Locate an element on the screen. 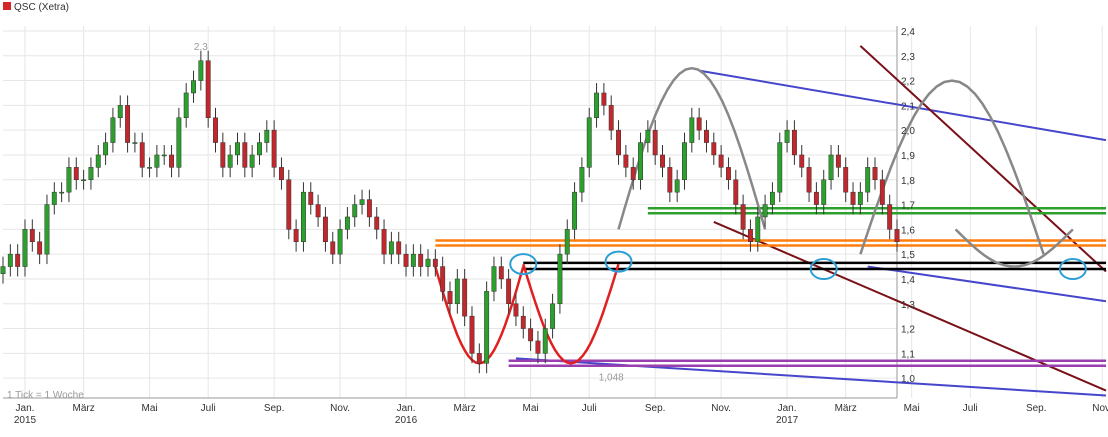 The image size is (1108, 437). y-tick-label: 2,1 is located at coordinates (908, 106).